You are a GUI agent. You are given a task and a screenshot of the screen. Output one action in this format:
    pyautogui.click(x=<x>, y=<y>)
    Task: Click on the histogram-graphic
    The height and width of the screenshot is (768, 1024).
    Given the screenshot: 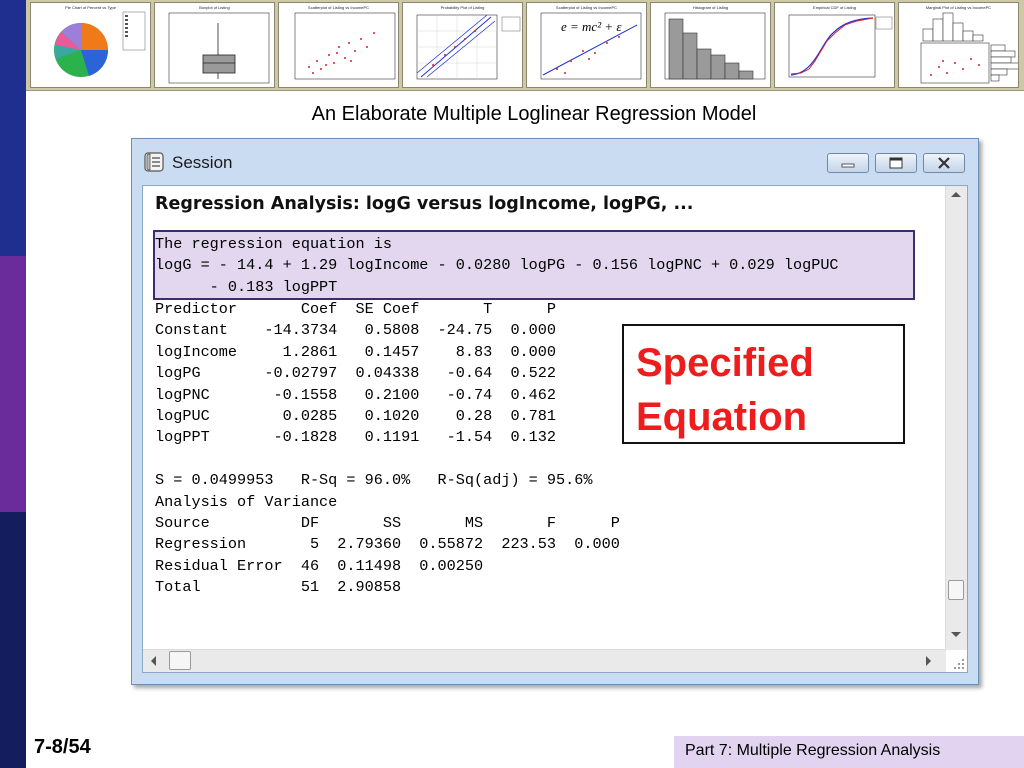 What is the action you would take?
    pyautogui.click(x=715, y=46)
    